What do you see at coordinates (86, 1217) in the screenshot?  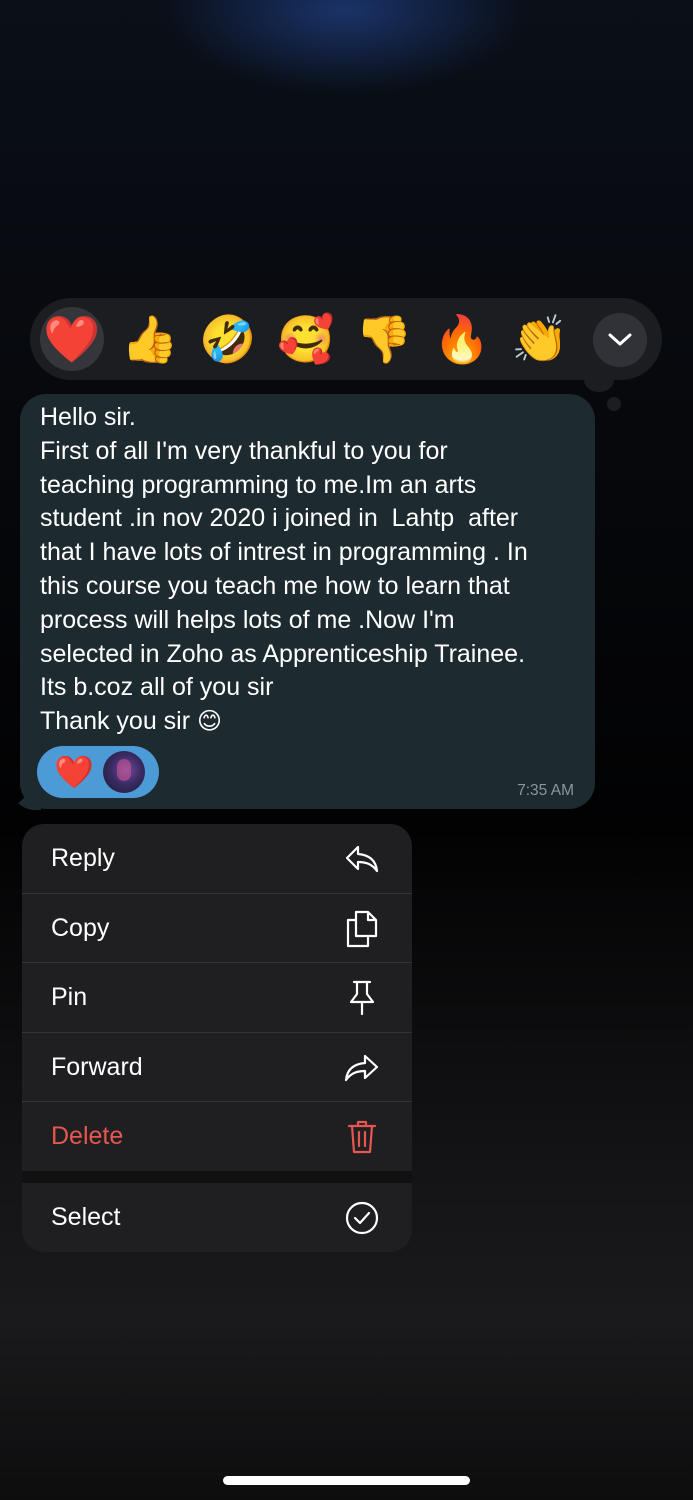 I see `select-label: Select` at bounding box center [86, 1217].